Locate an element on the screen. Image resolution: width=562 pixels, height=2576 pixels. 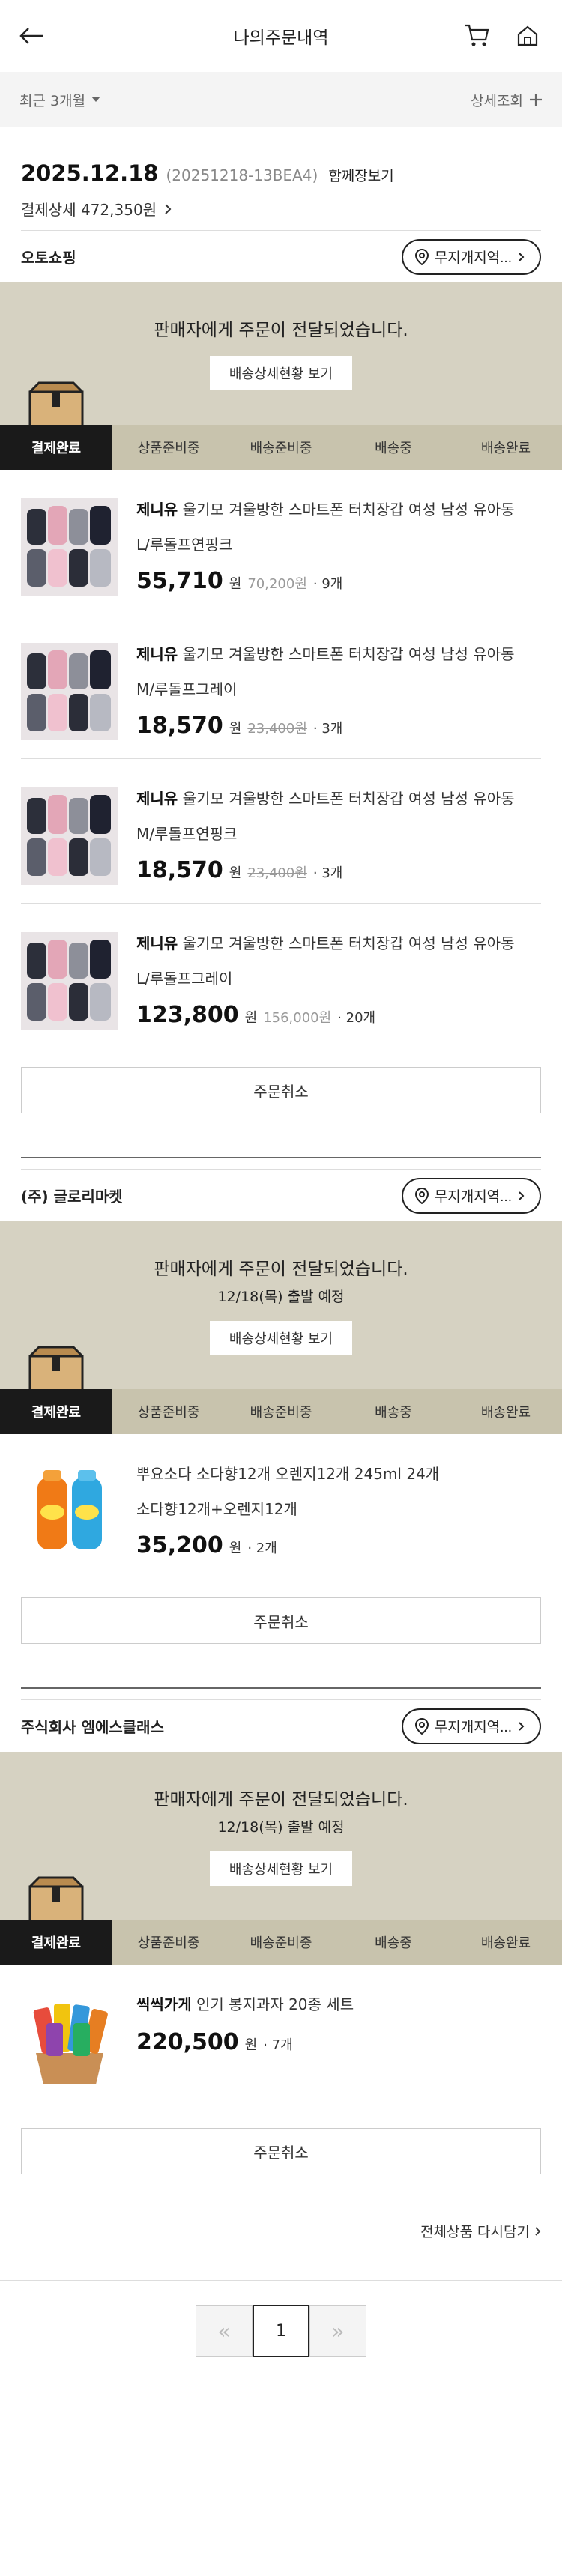
product-quantity: · 3개 is located at coordinates (327, 729).